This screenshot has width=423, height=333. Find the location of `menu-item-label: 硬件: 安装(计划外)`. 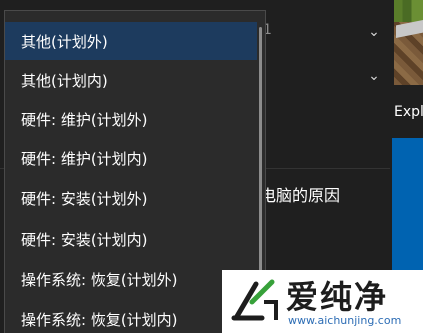

menu-item-label: 硬件: 安装(计划外) is located at coordinates (84, 198).